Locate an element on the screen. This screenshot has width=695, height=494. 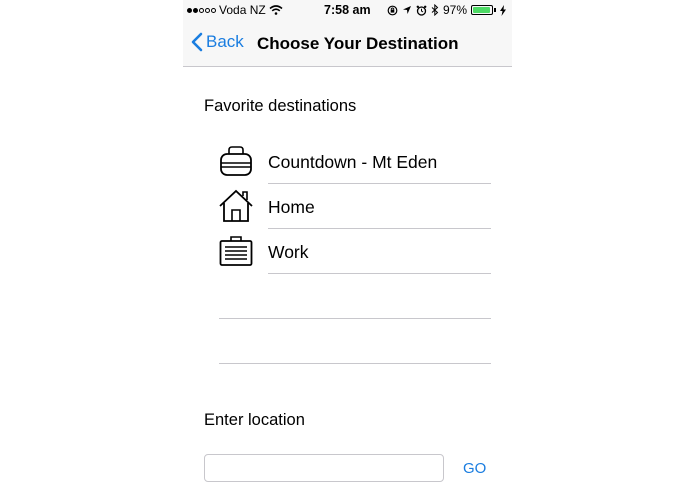
go-button: GO is located at coordinates (474, 468).